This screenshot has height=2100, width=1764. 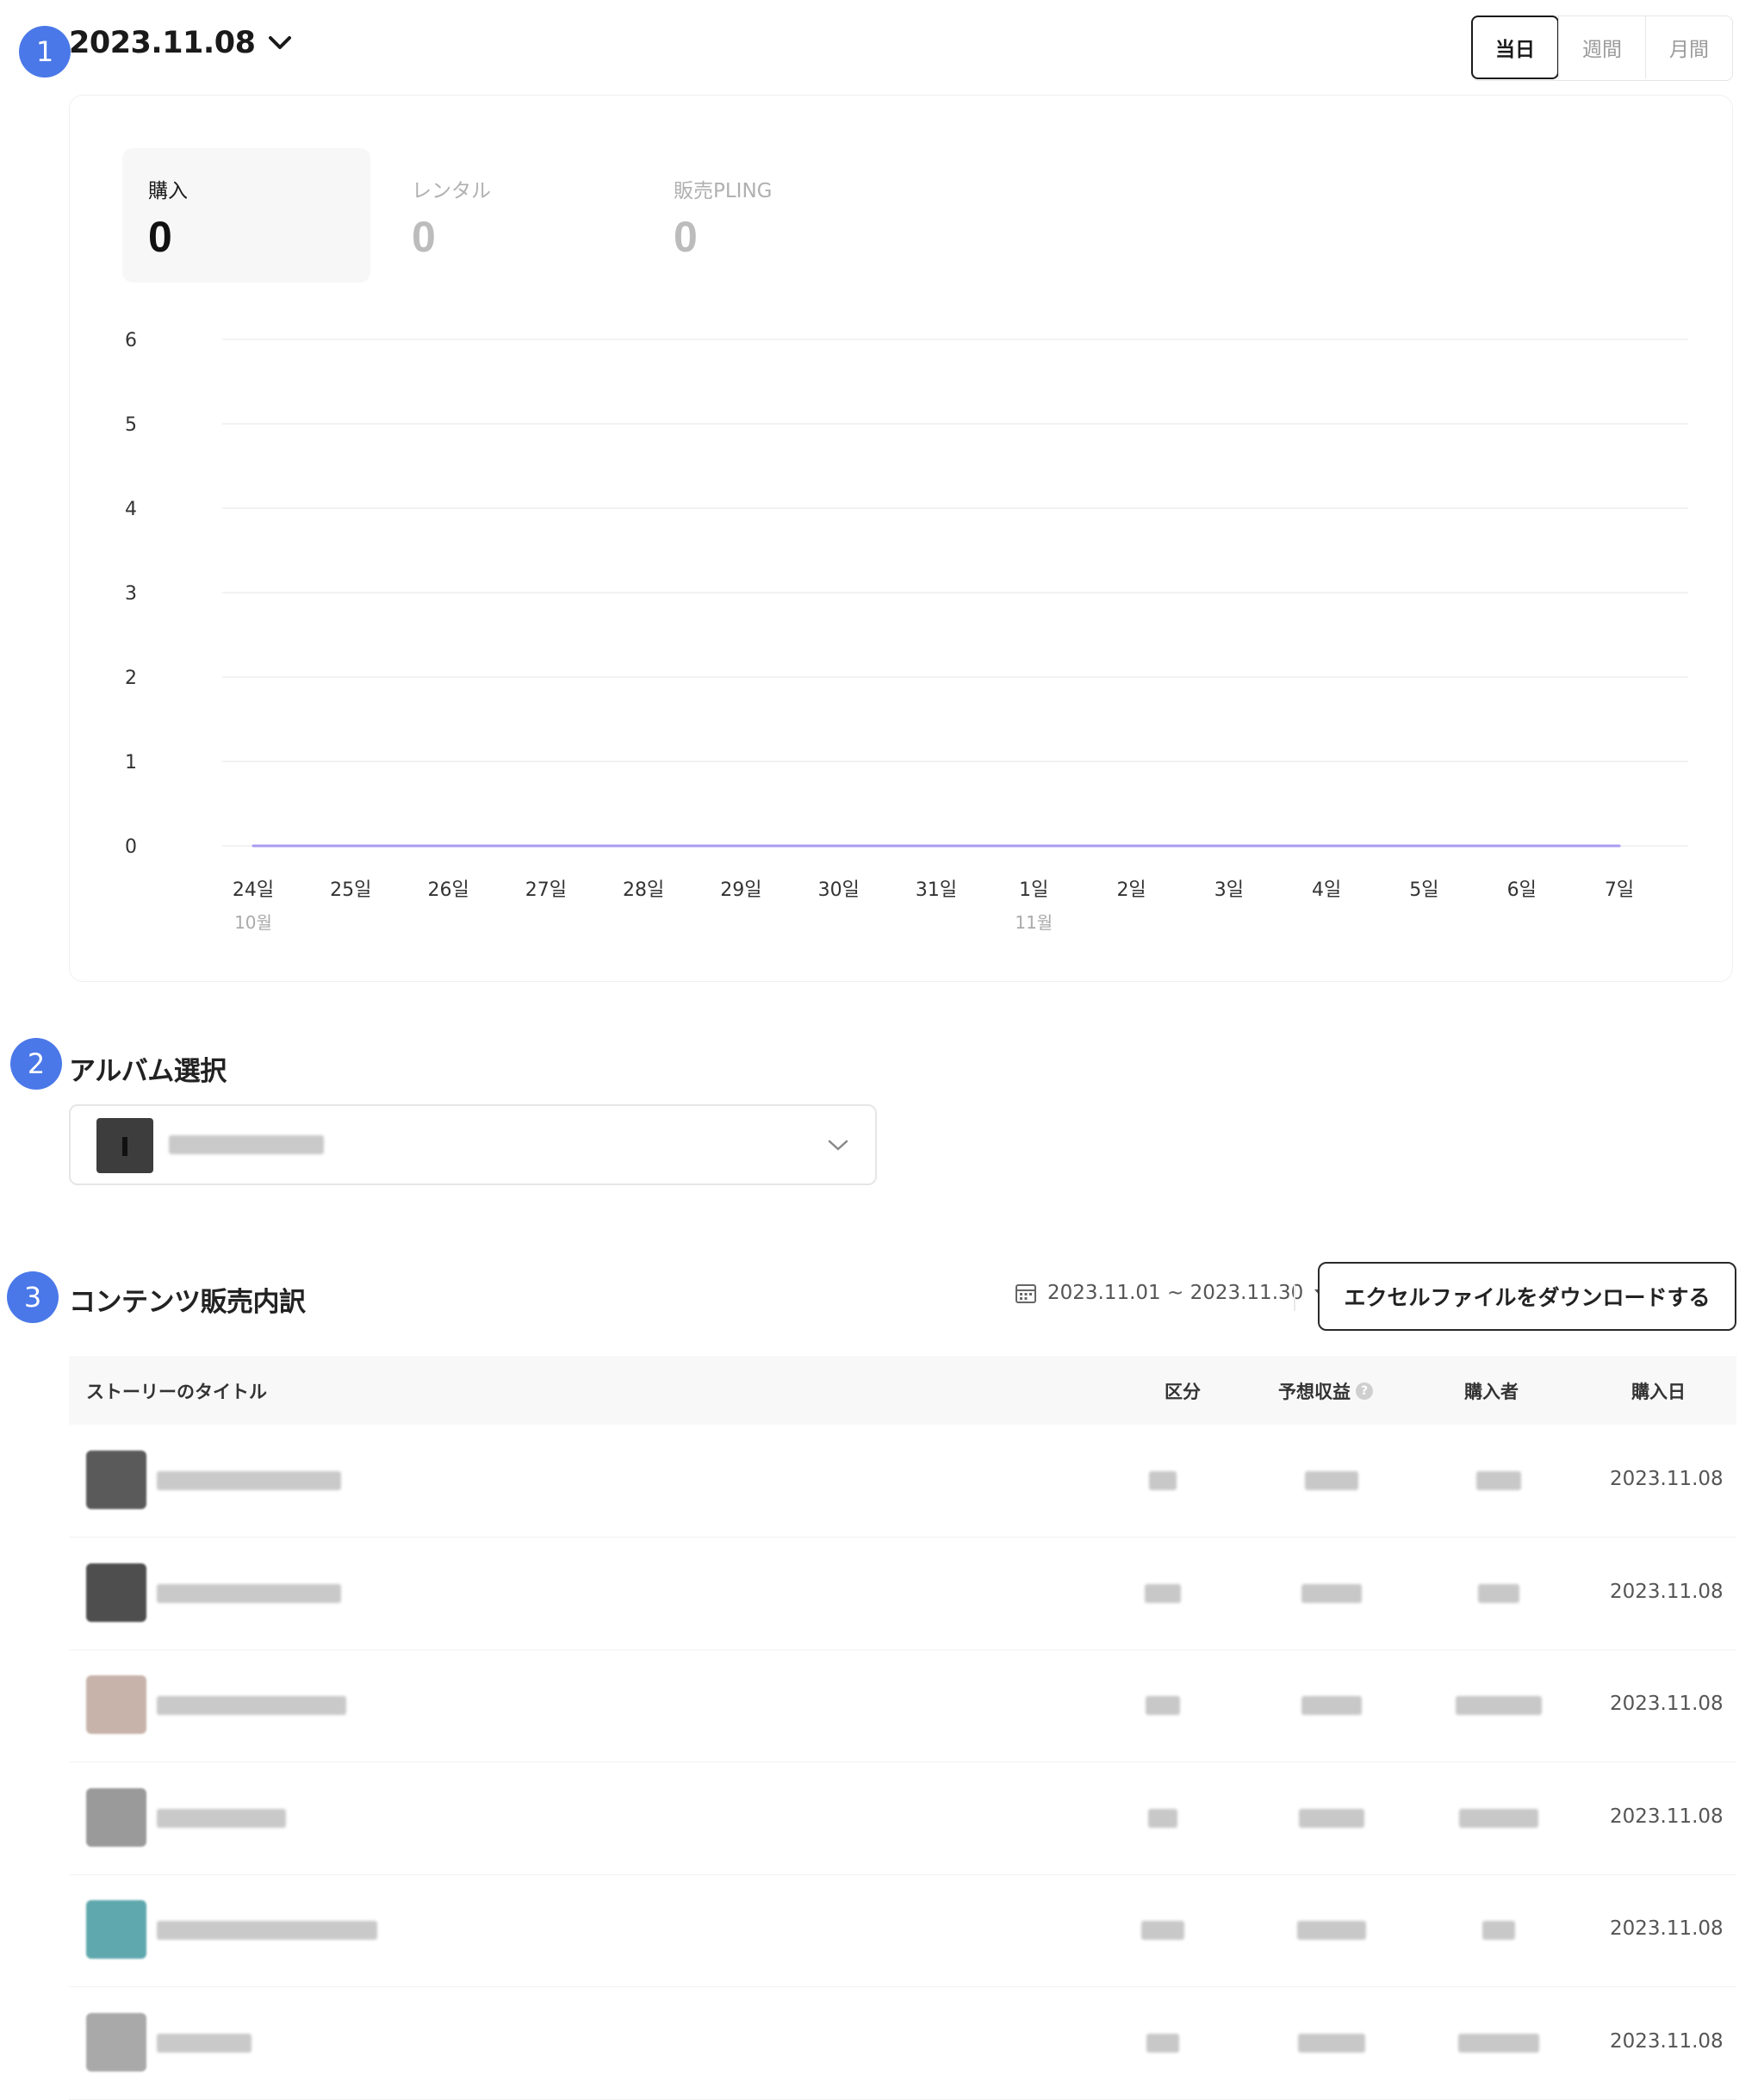 What do you see at coordinates (131, 678) in the screenshot?
I see `y-tick-label: 2` at bounding box center [131, 678].